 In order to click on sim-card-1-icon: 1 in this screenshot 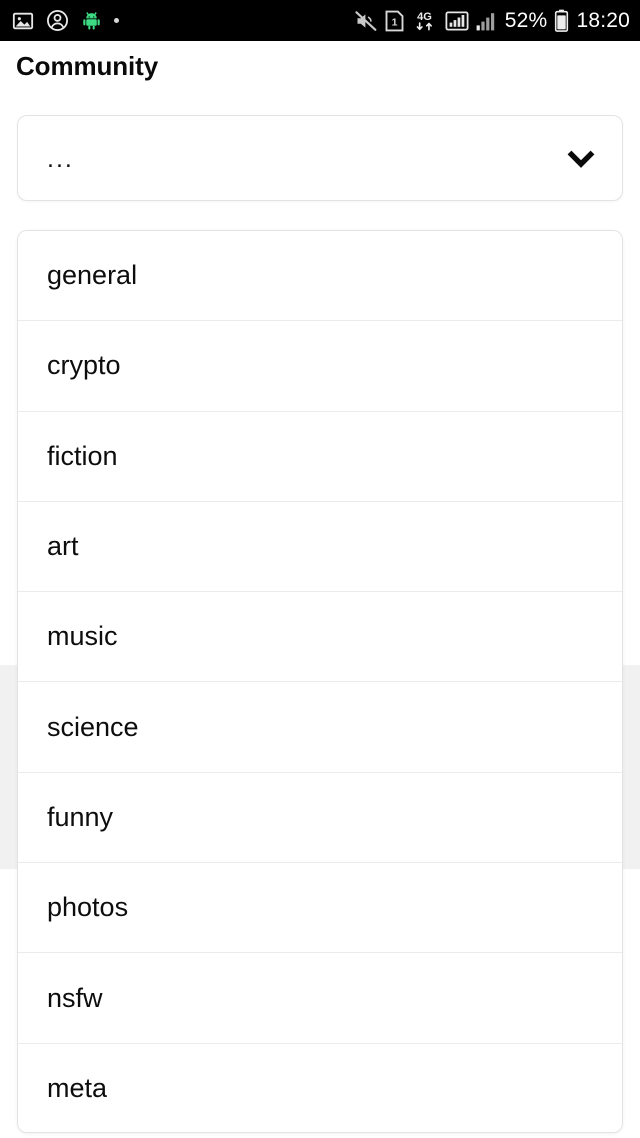, I will do `click(394, 21)`.